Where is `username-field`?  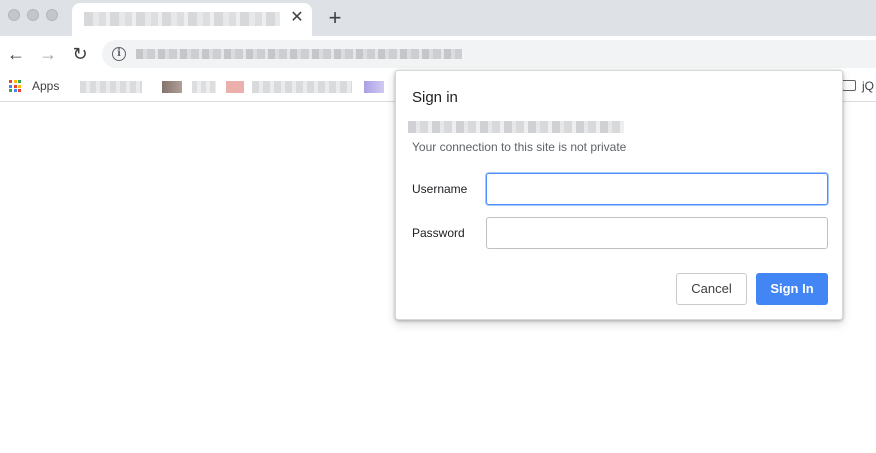 username-field is located at coordinates (657, 189).